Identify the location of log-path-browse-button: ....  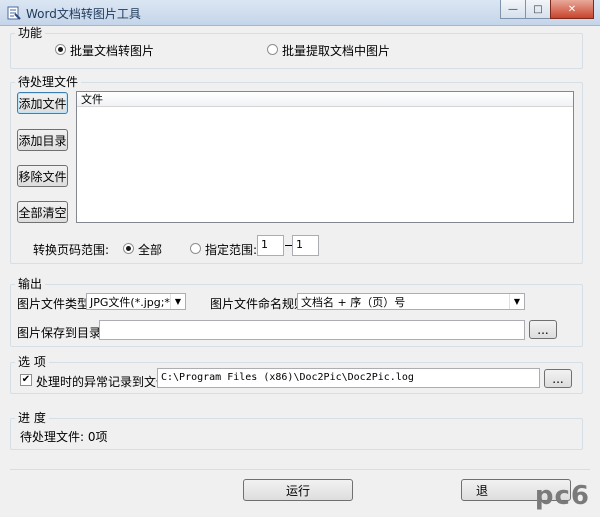
(558, 378).